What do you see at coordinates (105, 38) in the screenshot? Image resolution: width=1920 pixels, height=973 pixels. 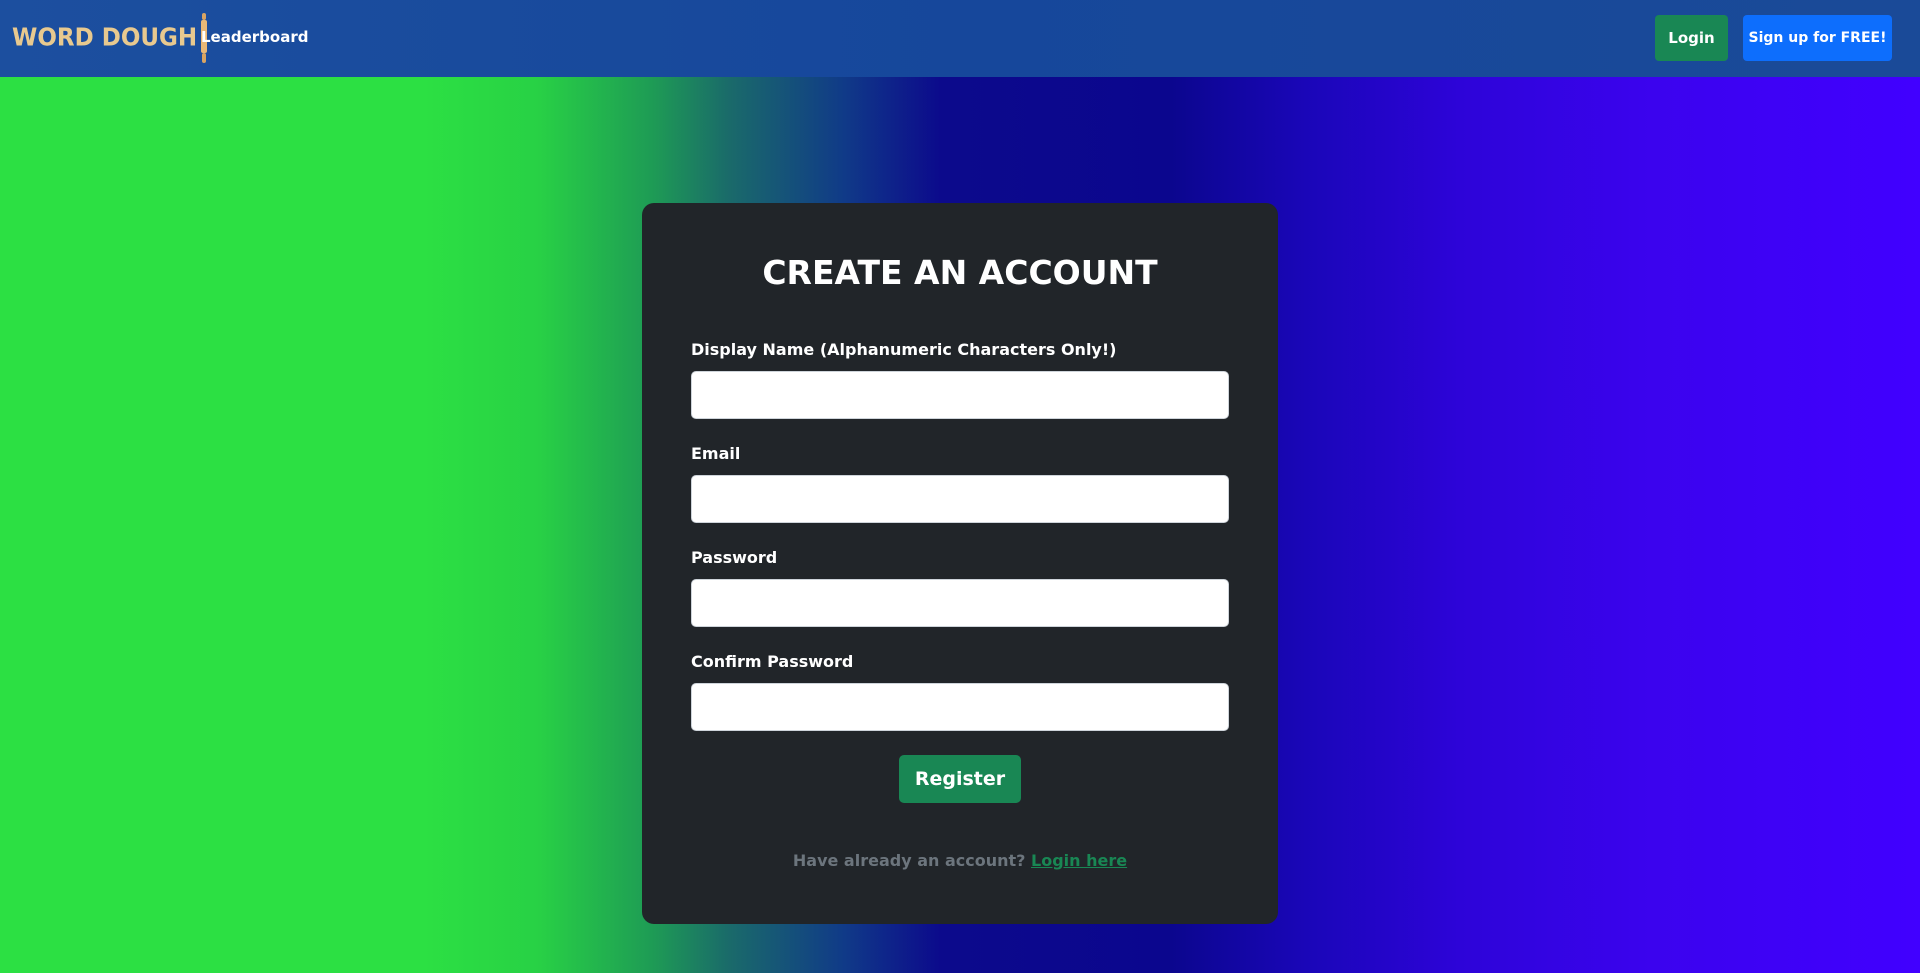 I see `brand-name: WORD DOUGH` at bounding box center [105, 38].